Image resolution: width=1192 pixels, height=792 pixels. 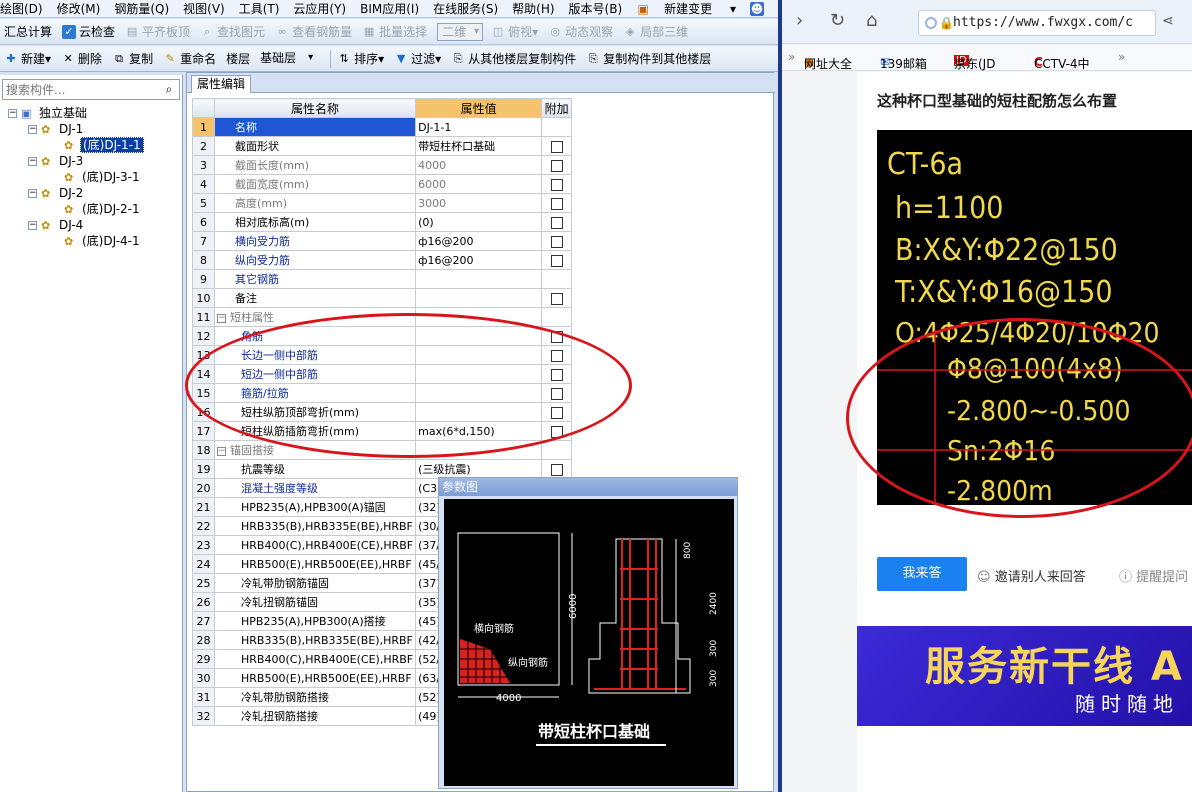 I want to click on local-3d-button: ◈ 局部三维, so click(x=655, y=31).